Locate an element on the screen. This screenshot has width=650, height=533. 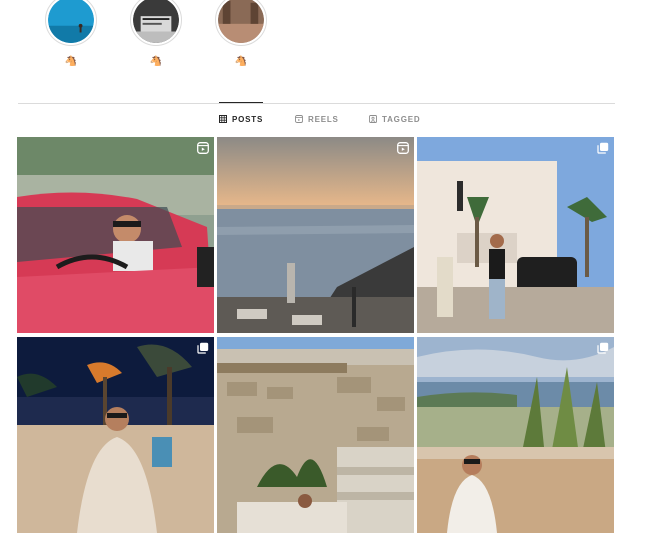
highlight-3: 🐴 is located at coordinates (243, 33).